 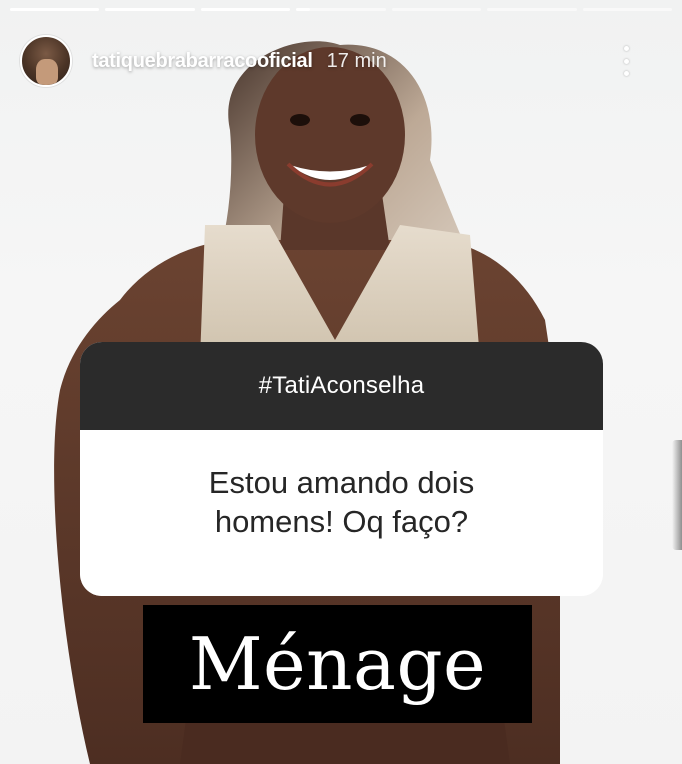 I want to click on username: tatiquebrabarracooficial, so click(x=202, y=61).